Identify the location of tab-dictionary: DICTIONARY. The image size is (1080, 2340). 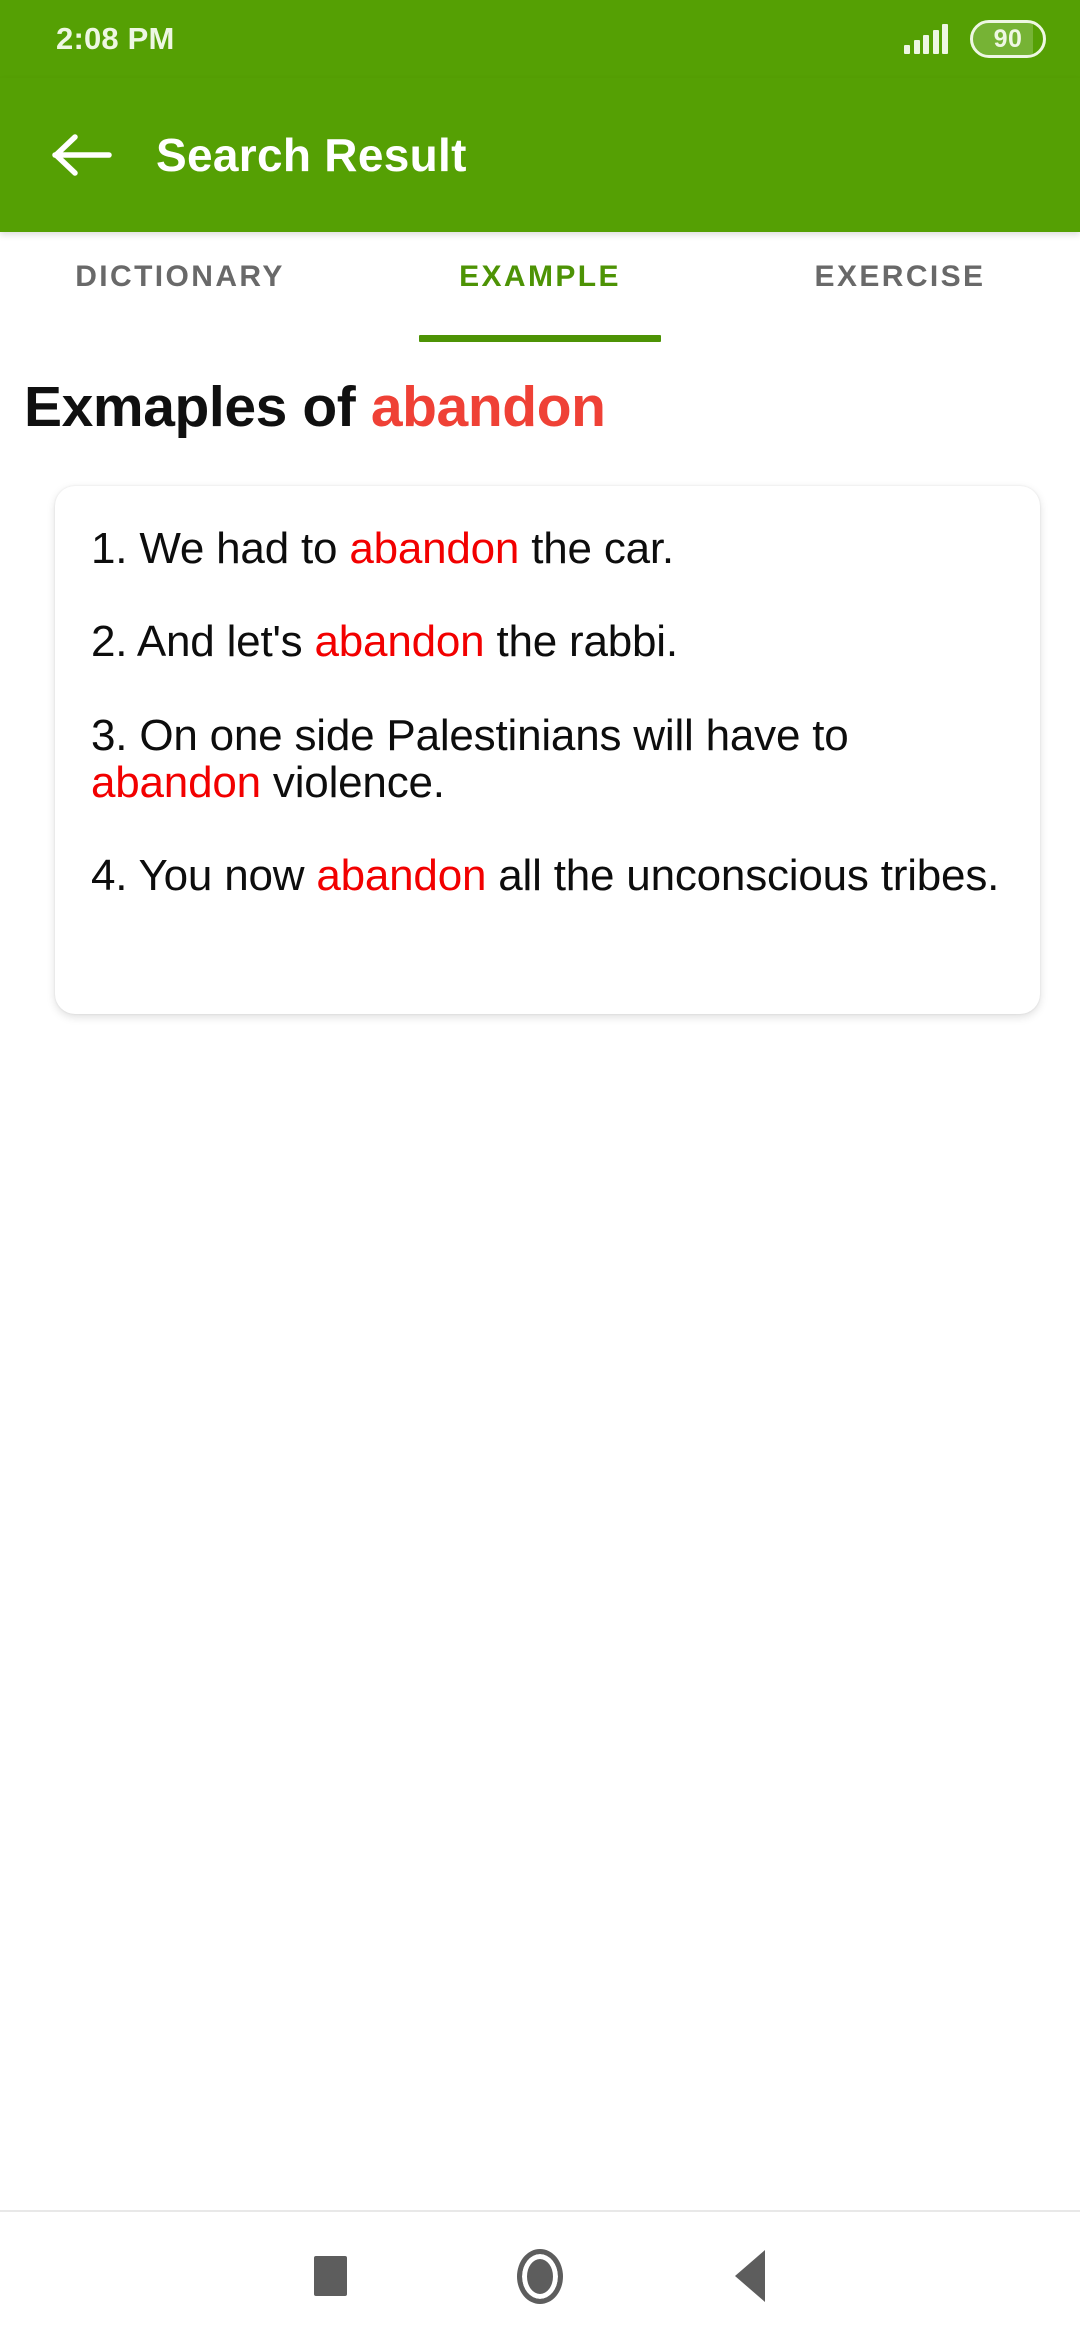
(180, 287).